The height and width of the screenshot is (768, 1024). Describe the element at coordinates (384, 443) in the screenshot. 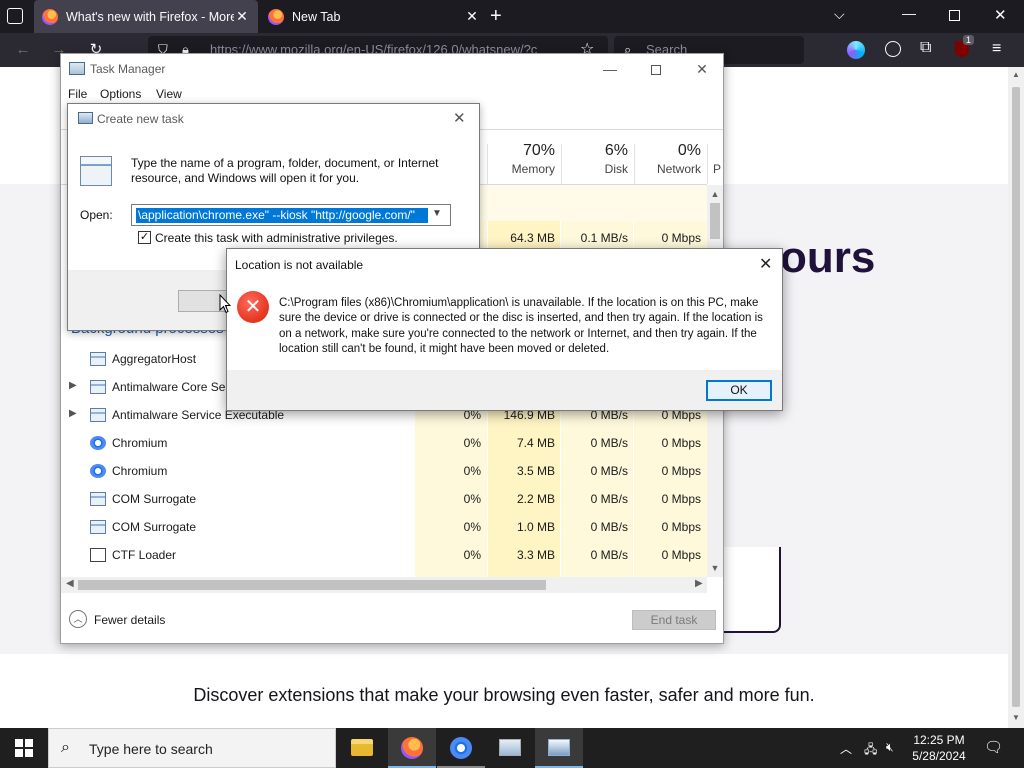

I see `table-row: Chromium 0% 7.4 MB 0 MB/s 0 Mbps` at that location.